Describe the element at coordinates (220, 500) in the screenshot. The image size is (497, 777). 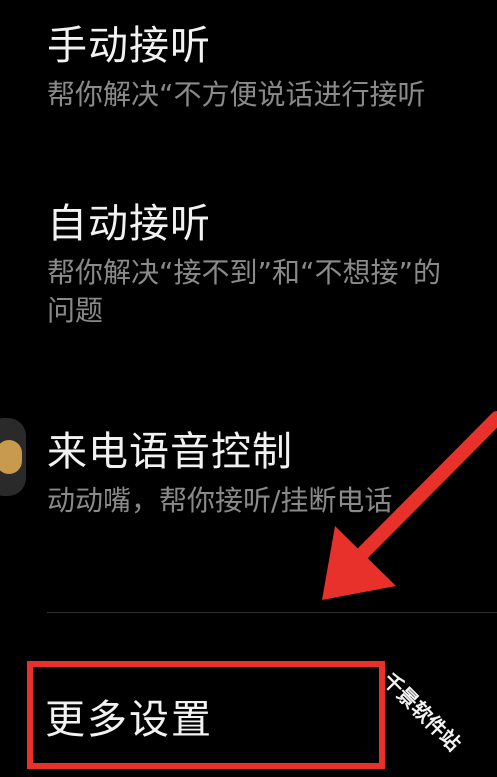
I see `desc-line: 动动嘴，帮你接听/挂断电话` at that location.